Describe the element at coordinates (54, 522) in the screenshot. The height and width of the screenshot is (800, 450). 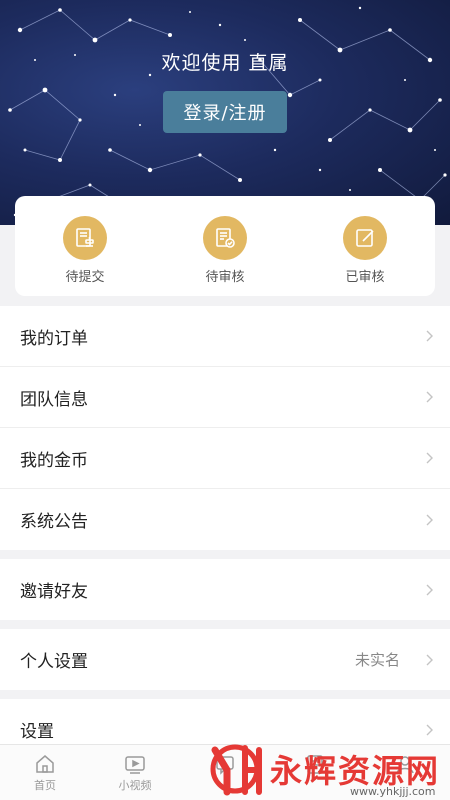
I see `menu-item-label: 系统公告` at that location.